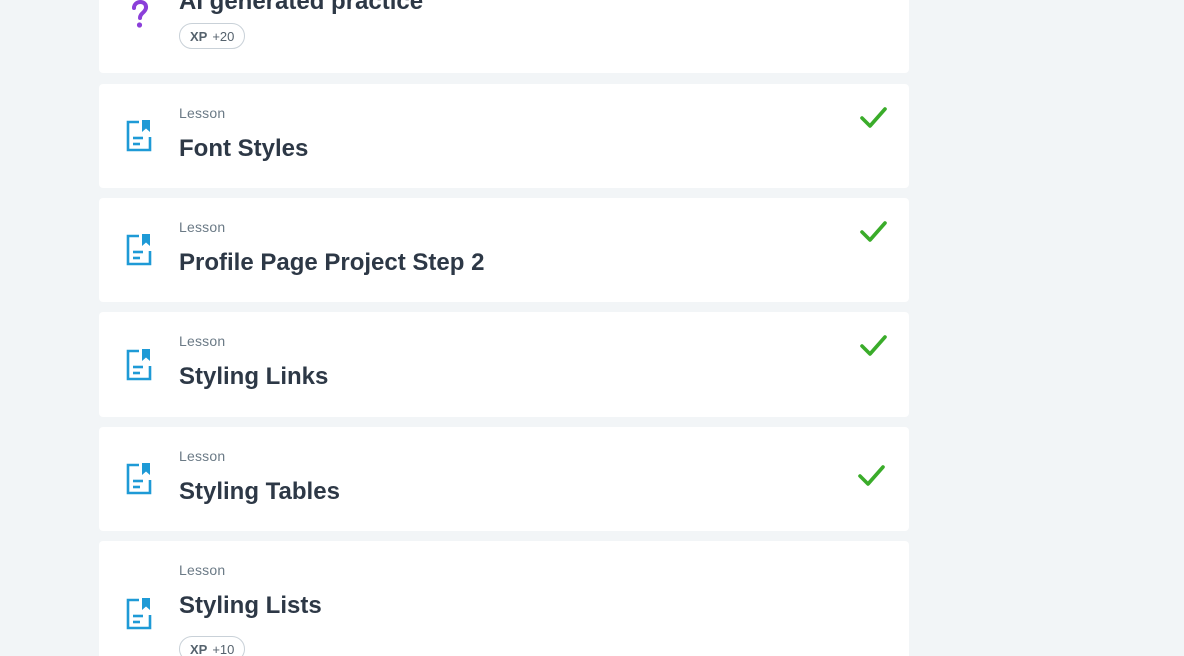 The height and width of the screenshot is (656, 1184). I want to click on xp-value: +20, so click(223, 36).